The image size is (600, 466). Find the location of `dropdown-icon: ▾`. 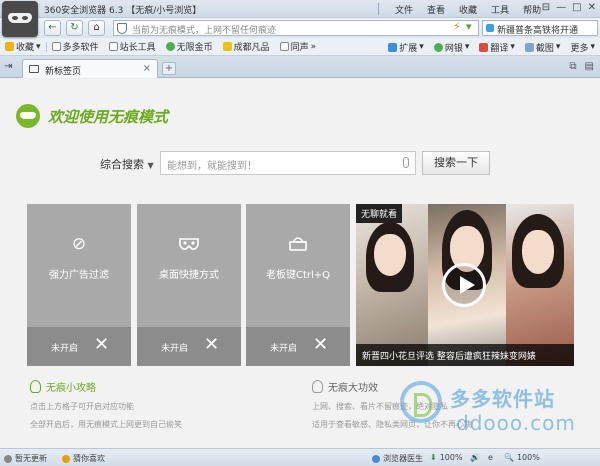

dropdown-icon: ▾ is located at coordinates (469, 26).